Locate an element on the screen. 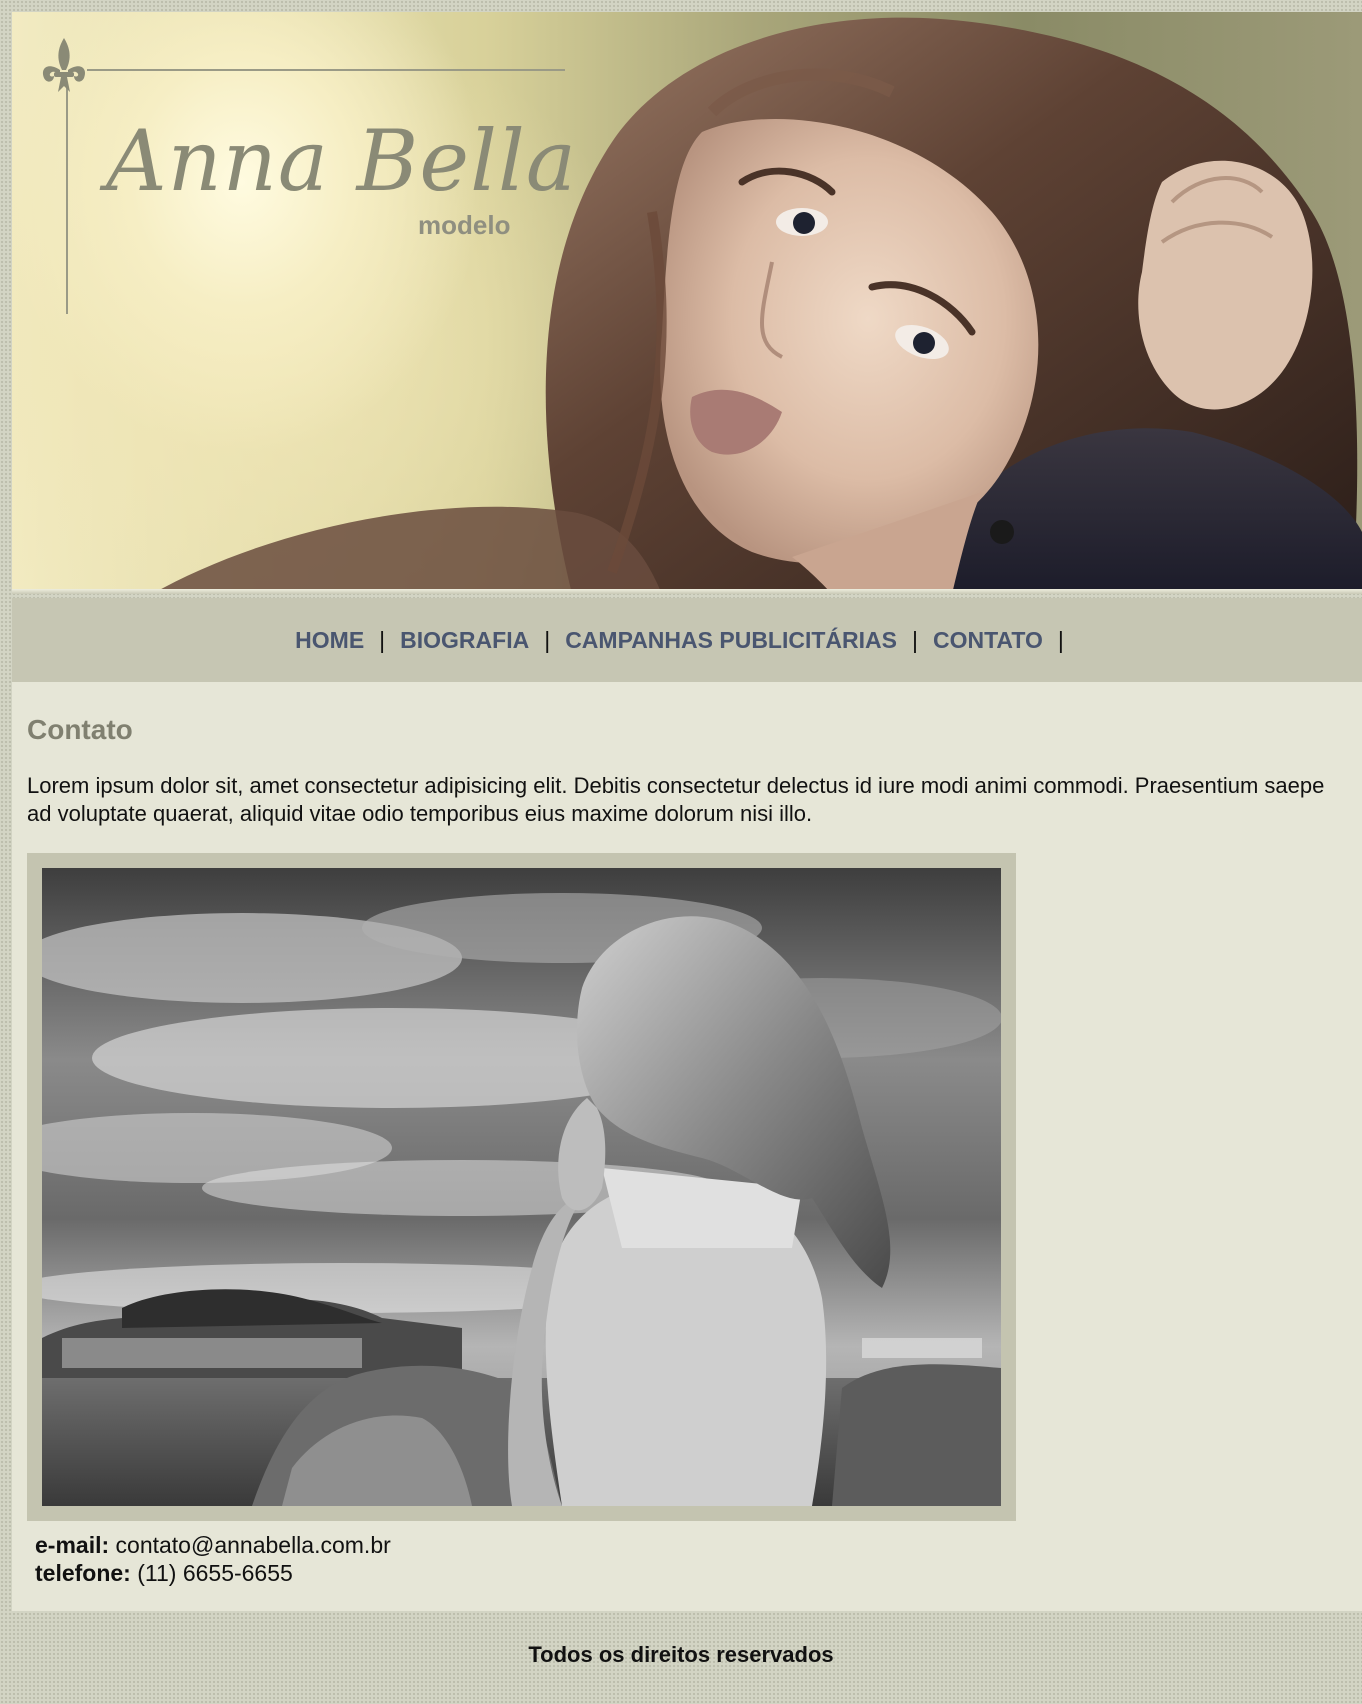 This screenshot has width=1362, height=1704. fleur-de-lis-icon is located at coordinates (64, 65).